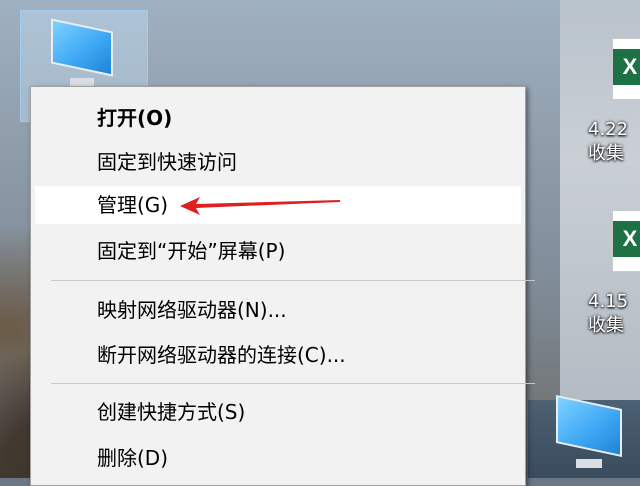  What do you see at coordinates (278, 118) in the screenshot?
I see `menu-item-open: 打开(O)` at bounding box center [278, 118].